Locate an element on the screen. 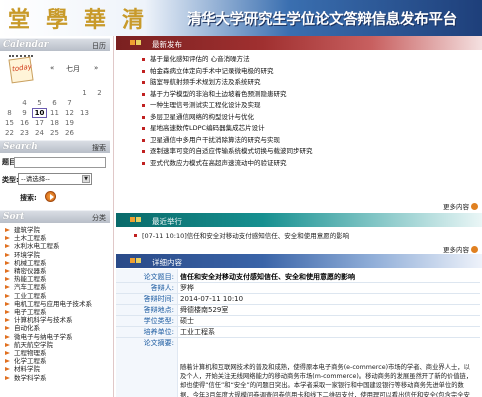  calendar-header-label: 日历 is located at coordinates (99, 46).